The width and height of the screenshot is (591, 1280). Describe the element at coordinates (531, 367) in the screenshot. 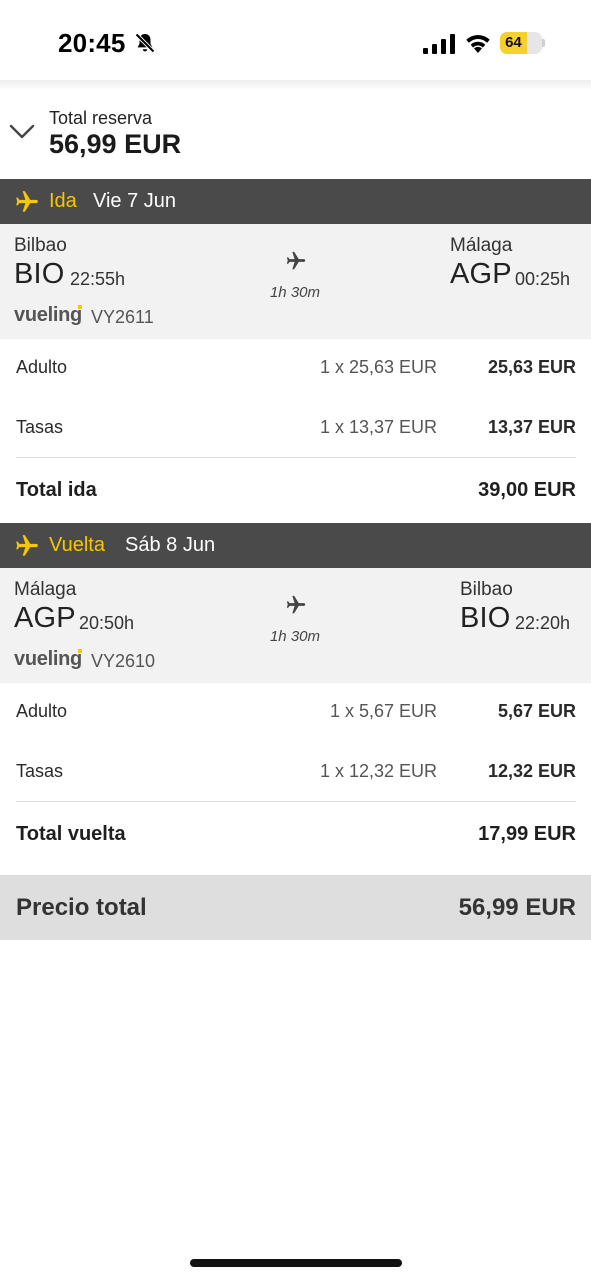

I see `outbound-fare-amount: 25,63 EUR` at that location.